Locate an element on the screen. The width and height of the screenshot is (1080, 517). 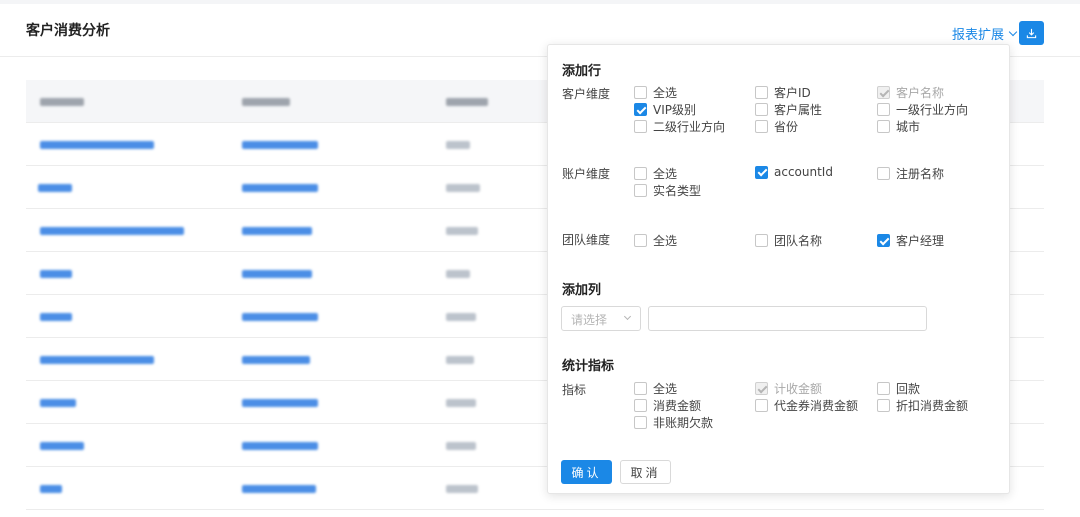
column-name-input is located at coordinates (787, 318).